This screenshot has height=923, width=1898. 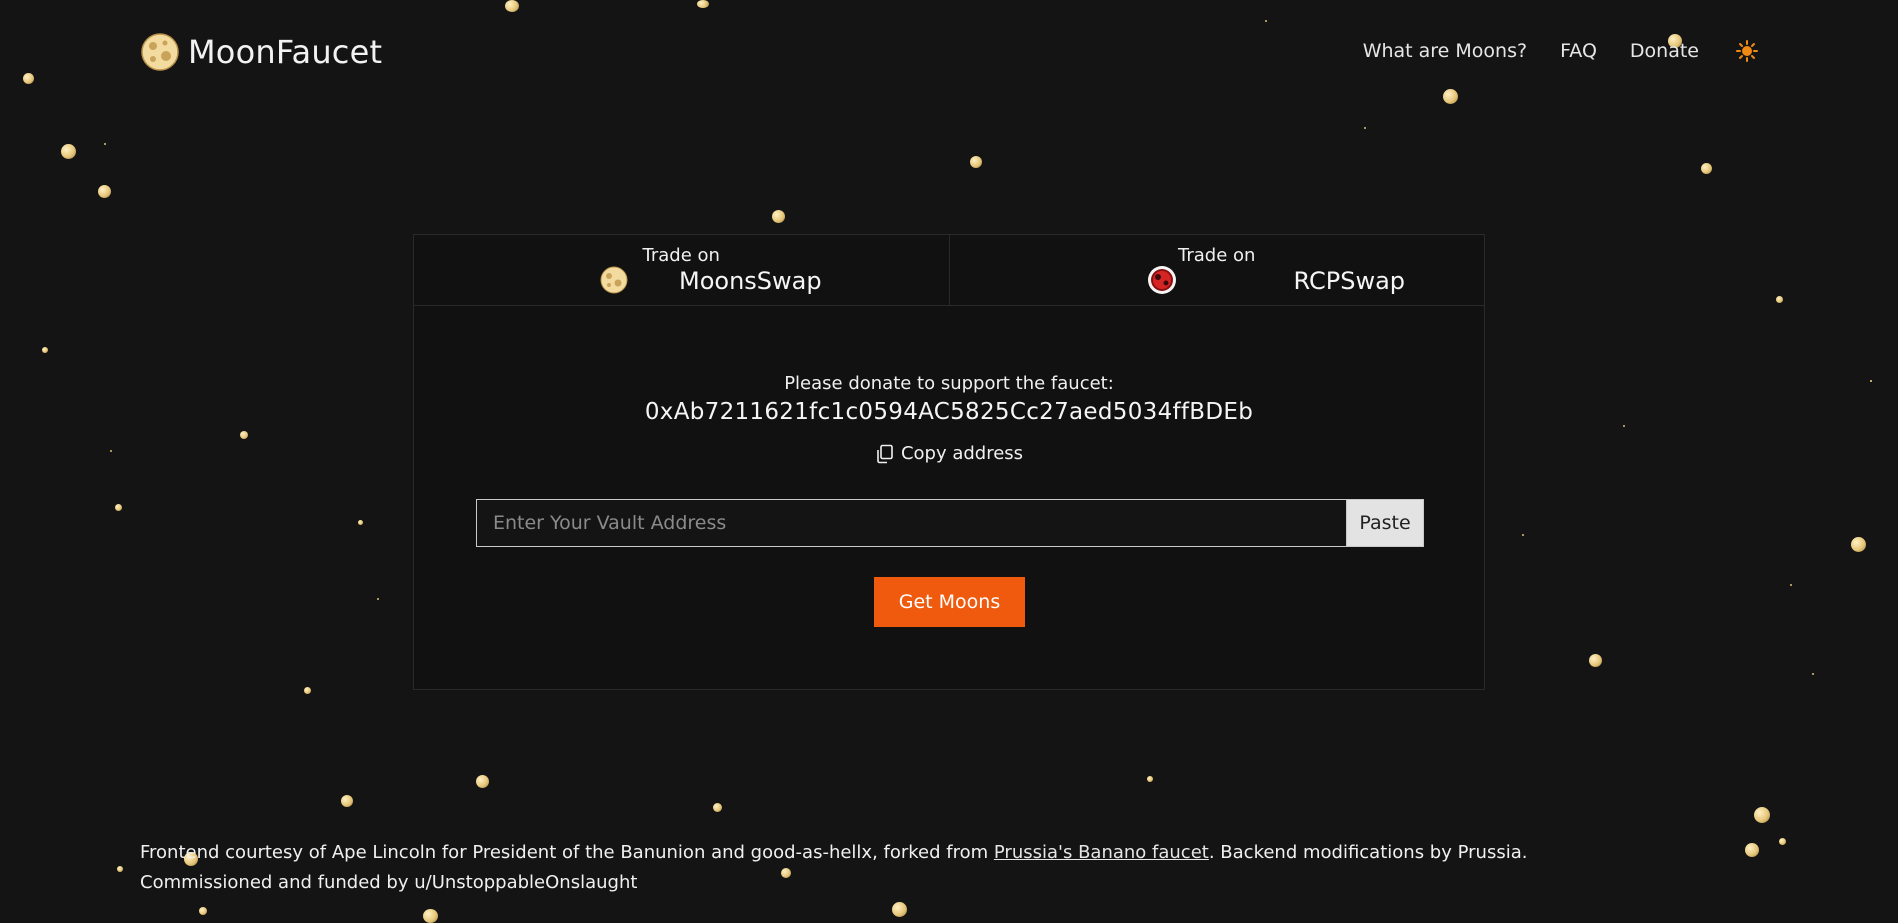 What do you see at coordinates (1368, 852) in the screenshot?
I see `footer-credits-after: . Backend modifications by Prussia.` at bounding box center [1368, 852].